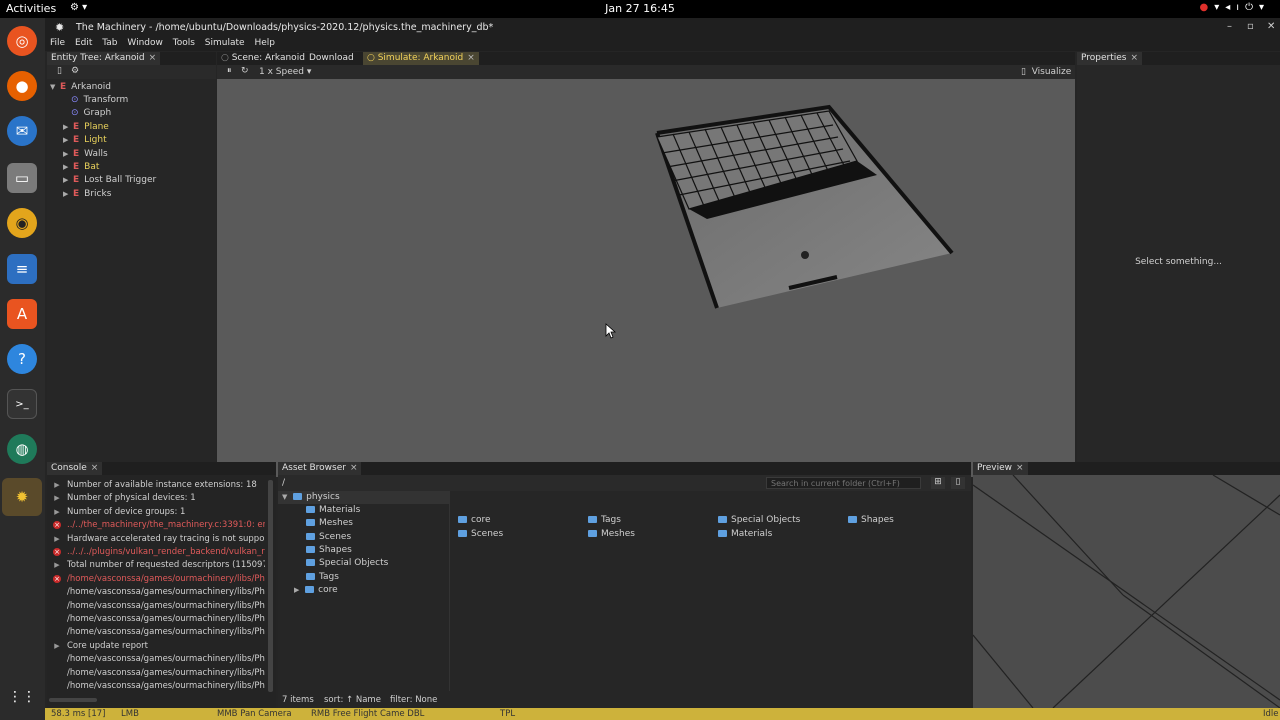  Describe the element at coordinates (22, 404) in the screenshot. I see `terminal-icon: >_` at that location.